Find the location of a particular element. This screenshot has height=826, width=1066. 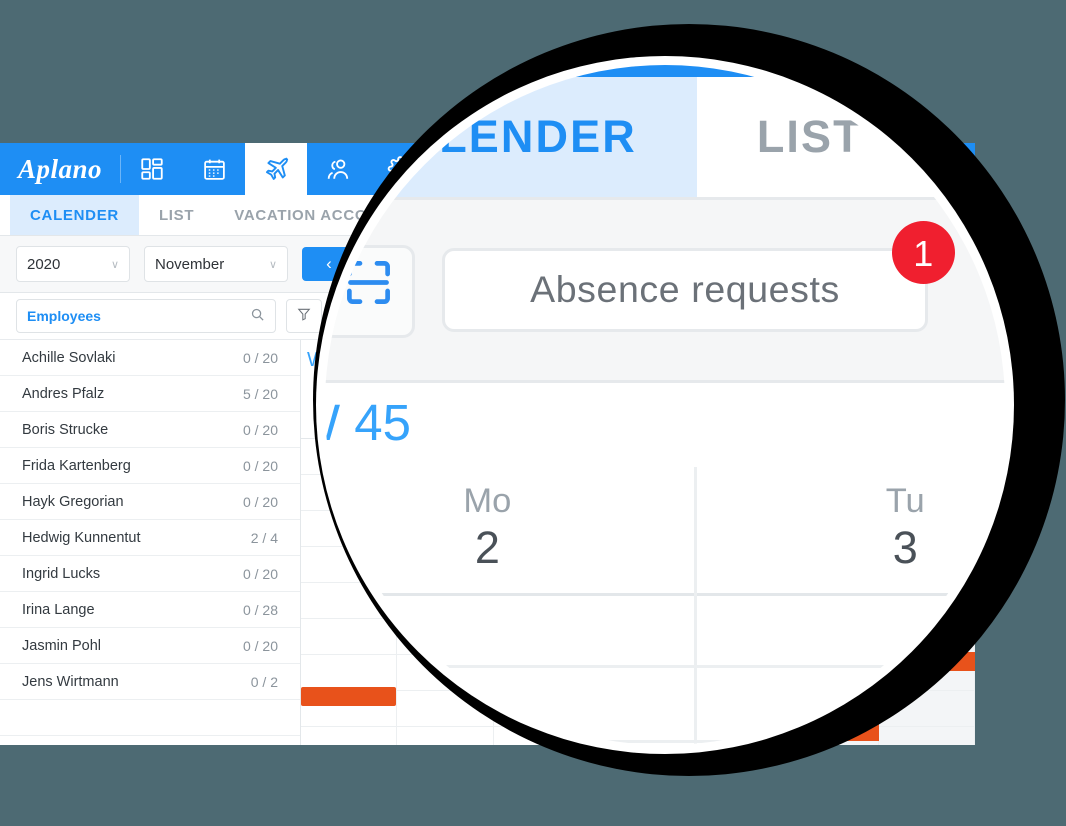

calendar-icon is located at coordinates (214, 169).